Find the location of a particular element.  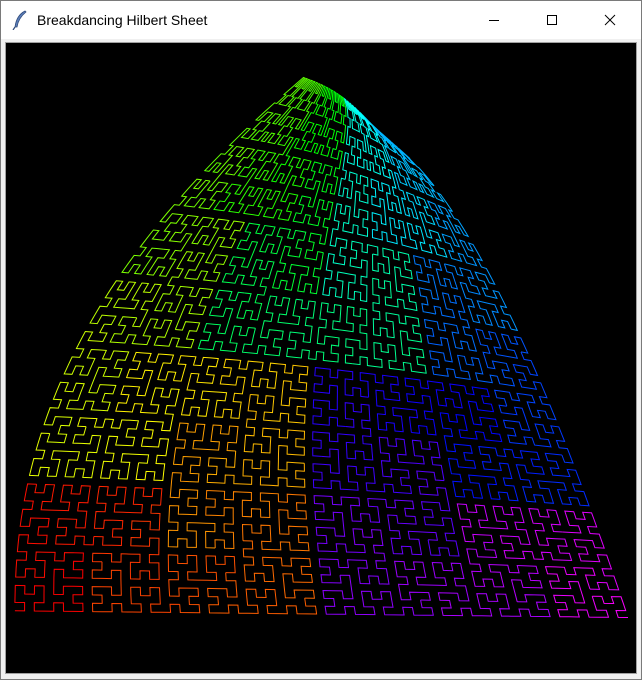

maximize-button is located at coordinates (552, 20).